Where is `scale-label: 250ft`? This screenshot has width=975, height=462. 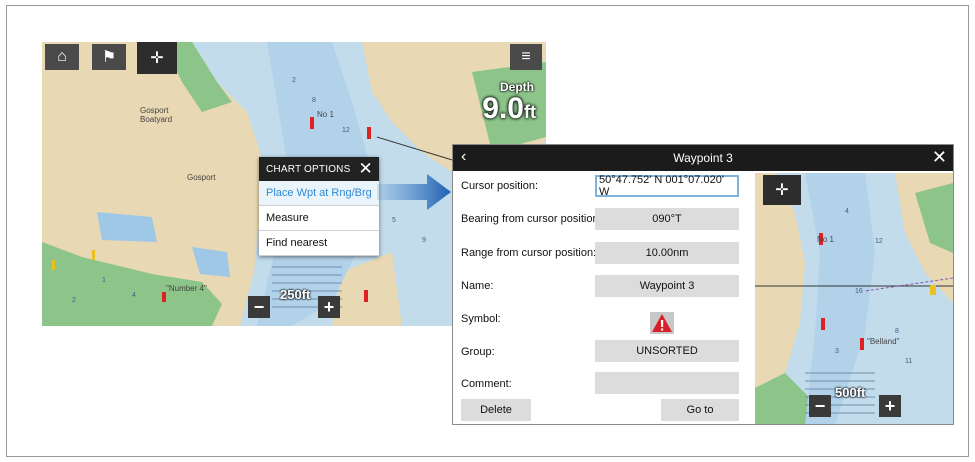
scale-label: 250ft is located at coordinates (295, 294).